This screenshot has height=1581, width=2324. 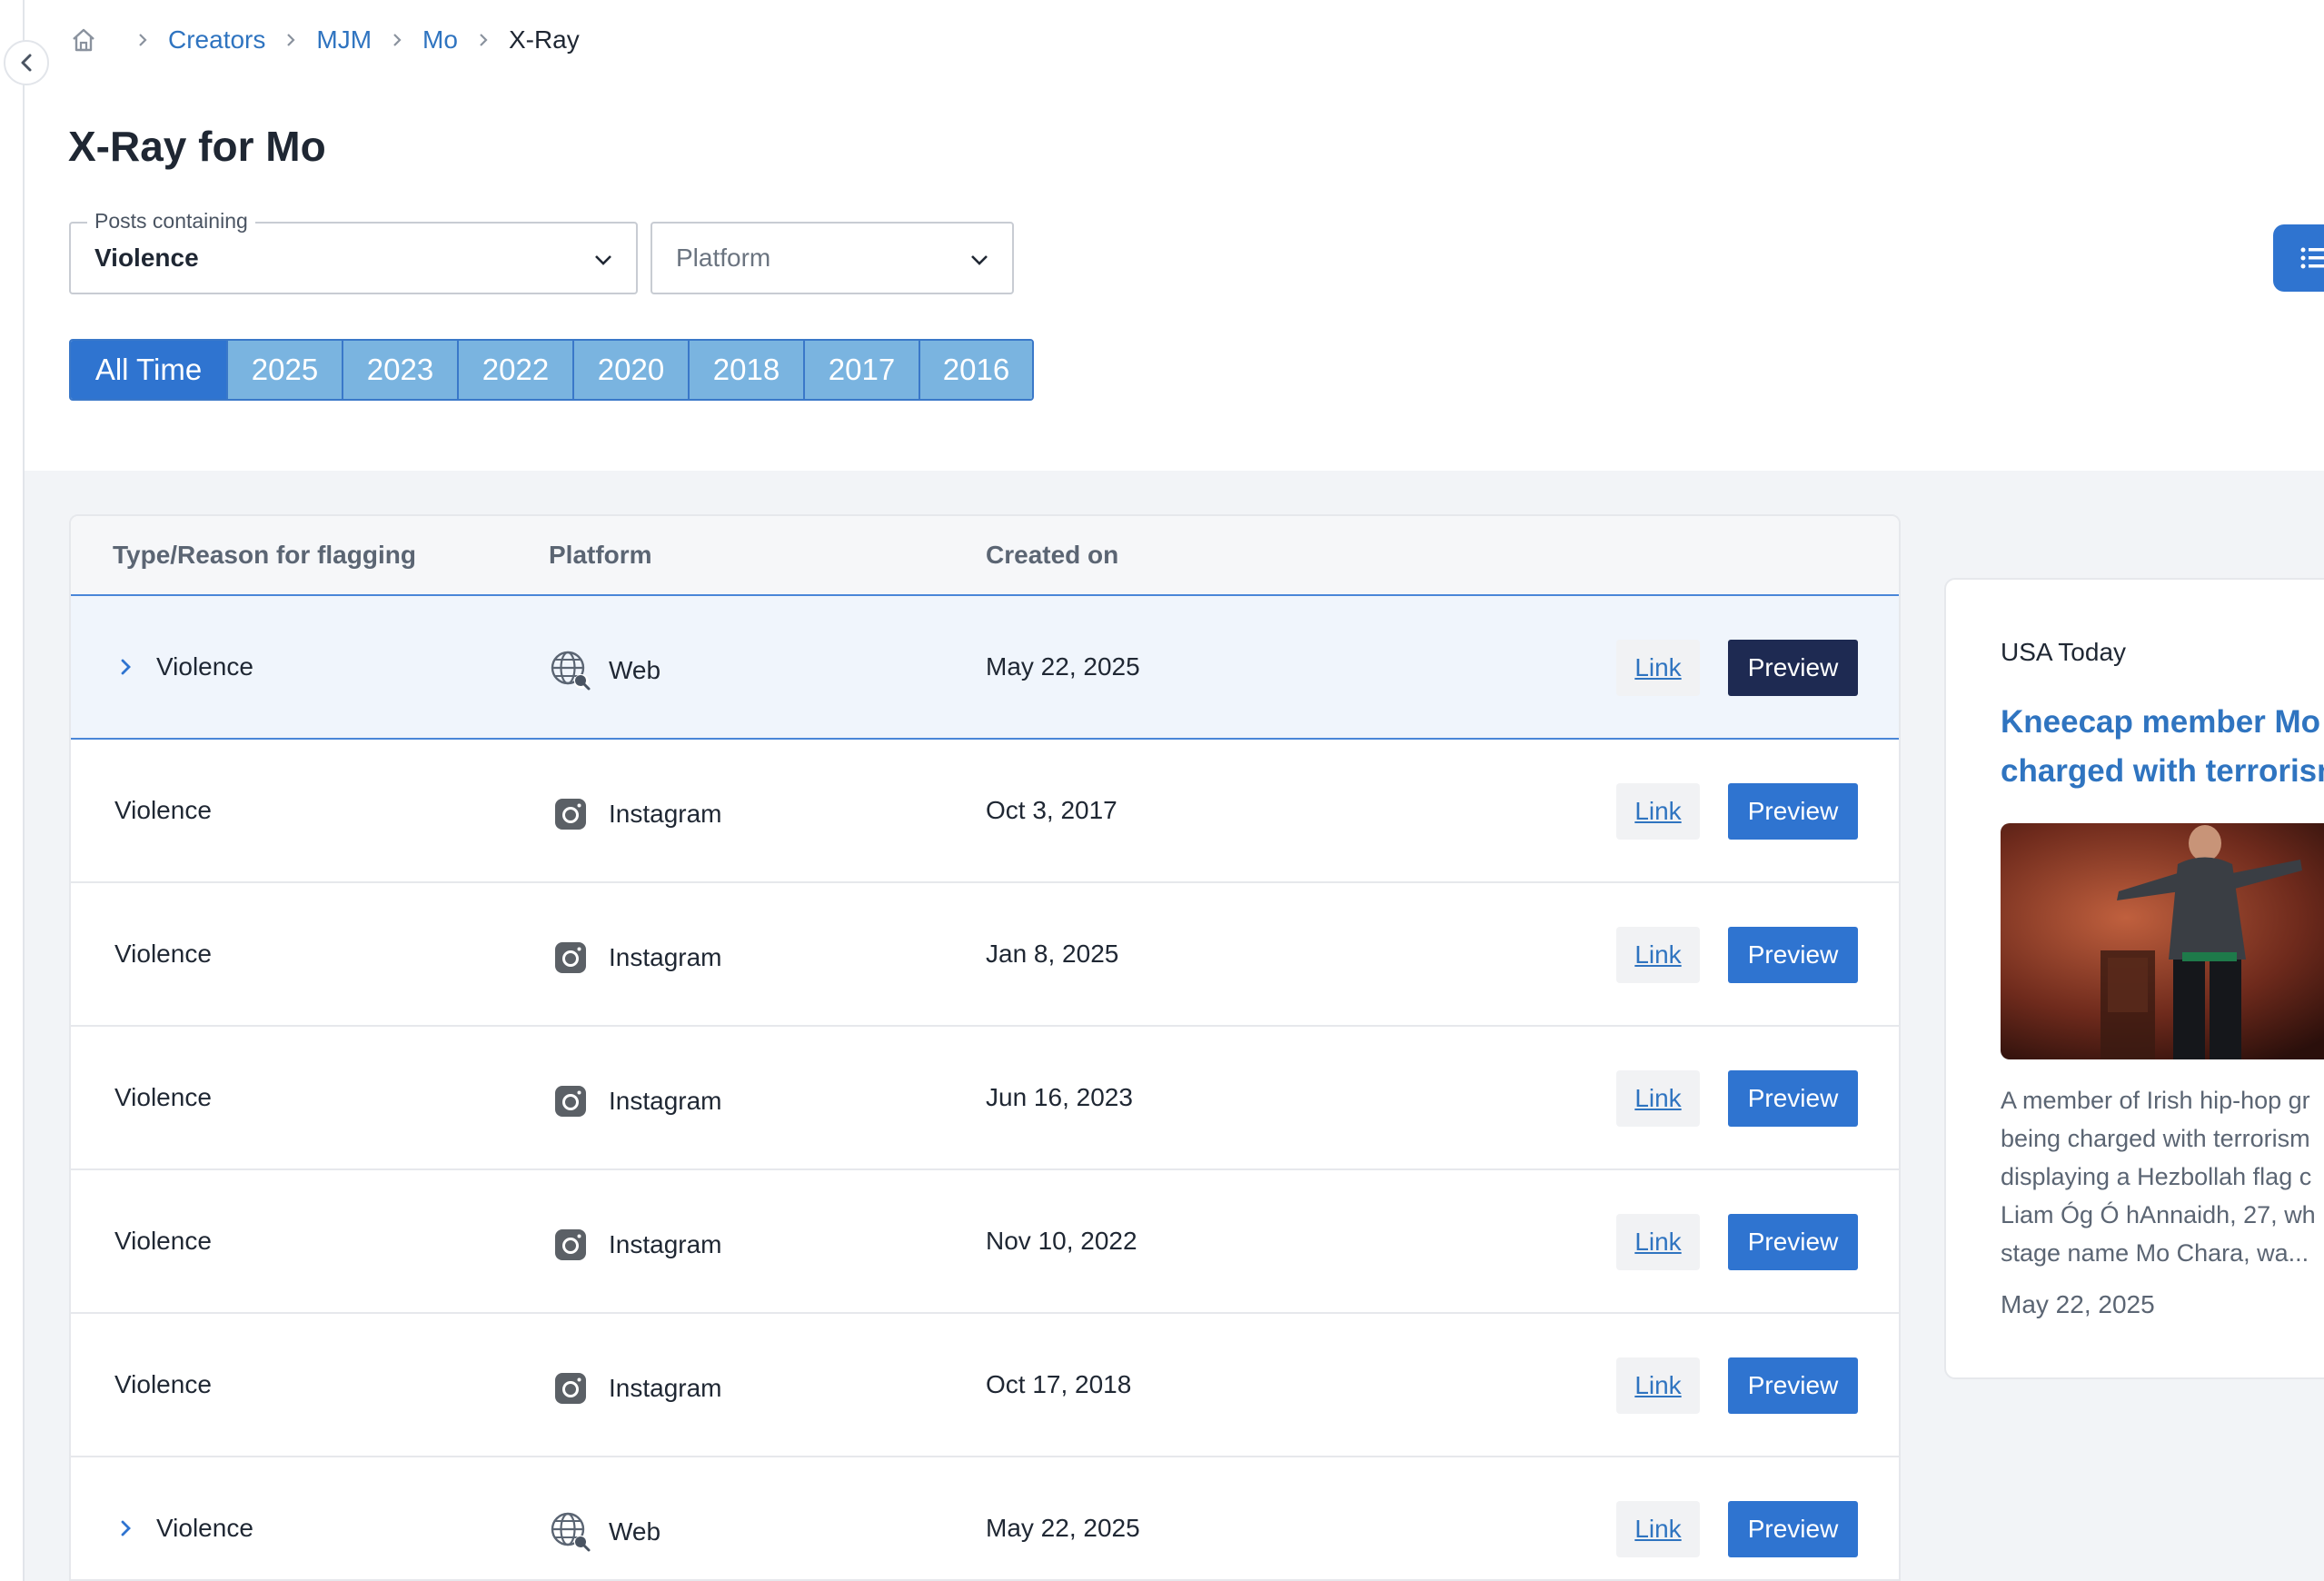 I want to click on table-row: Violence Instagram Nov 10, 2022 Link Preview, so click(x=985, y=1242).